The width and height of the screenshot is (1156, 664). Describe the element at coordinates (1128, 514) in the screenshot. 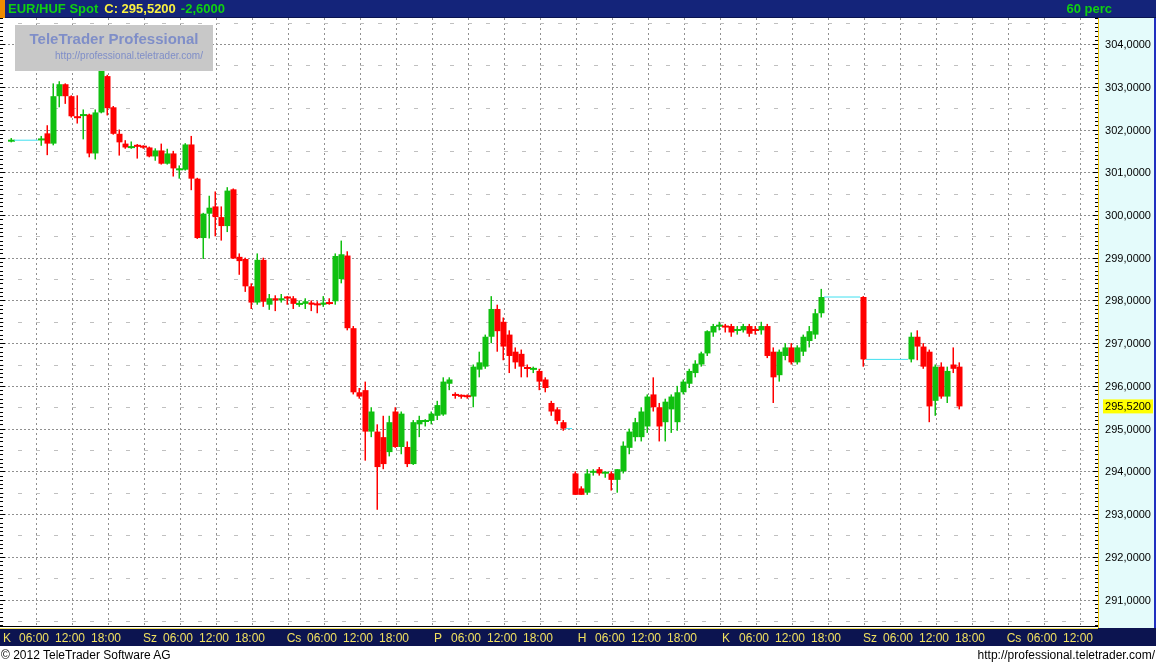

I see `axis-label: 293,0000` at that location.